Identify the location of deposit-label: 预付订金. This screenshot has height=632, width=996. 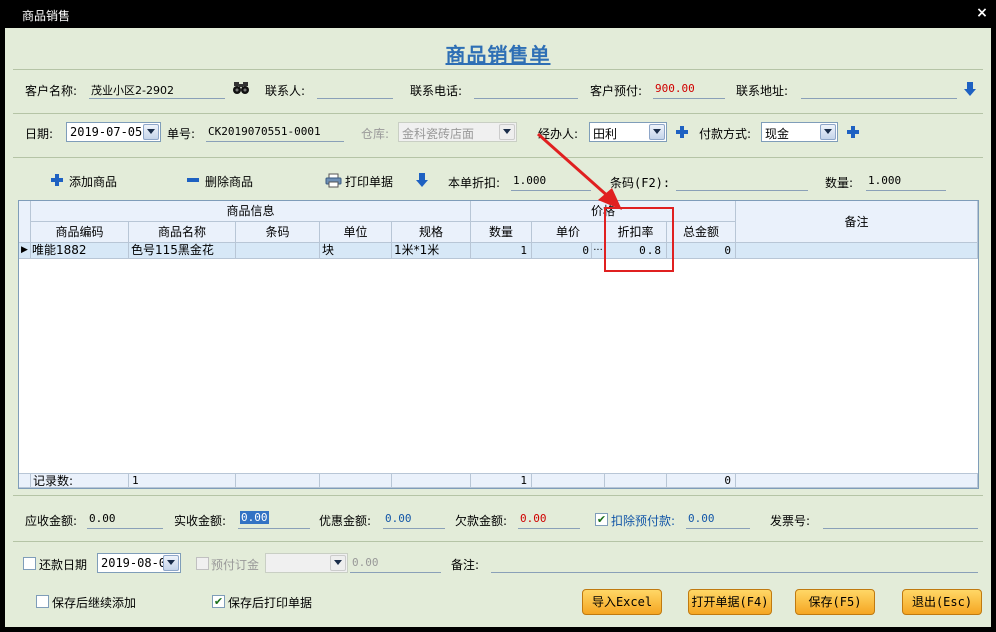
(235, 565).